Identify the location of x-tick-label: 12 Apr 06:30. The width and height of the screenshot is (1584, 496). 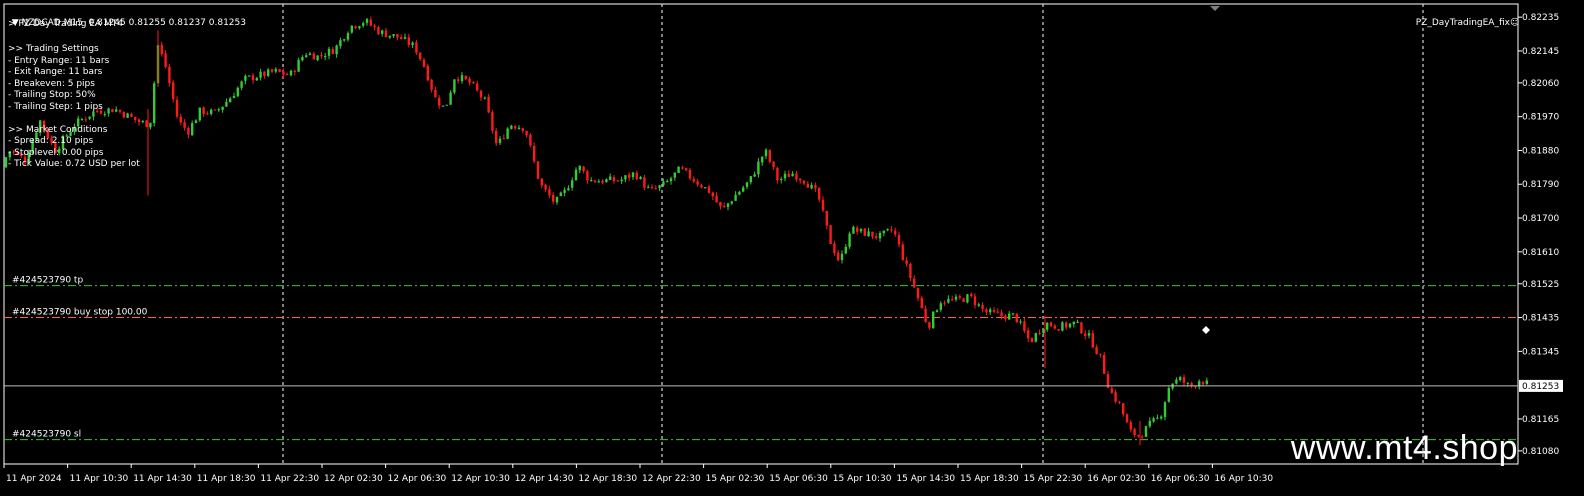
(417, 479).